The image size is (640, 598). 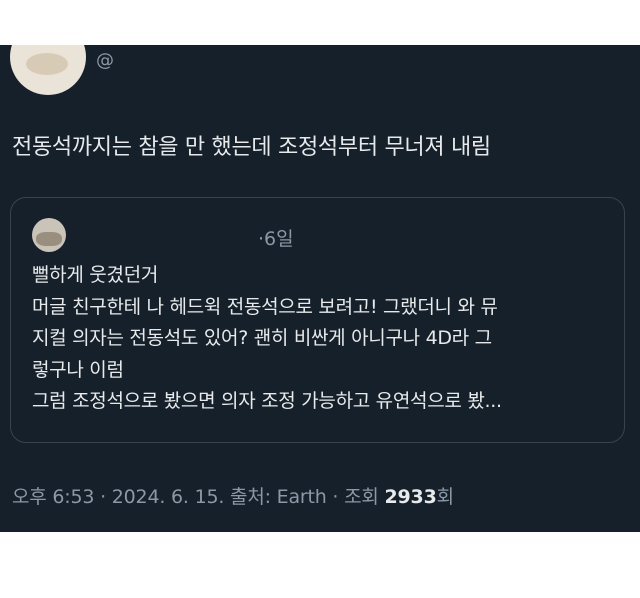 What do you see at coordinates (48, 70) in the screenshot?
I see `author-avatar` at bounding box center [48, 70].